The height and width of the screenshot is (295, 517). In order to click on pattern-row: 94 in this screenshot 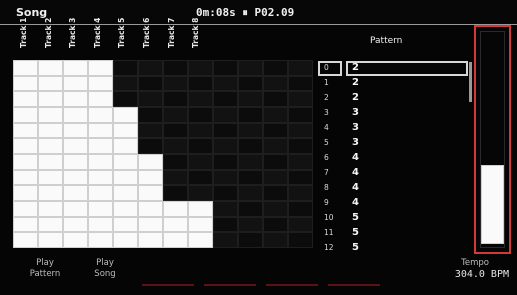, I will do `click(393, 203)`.